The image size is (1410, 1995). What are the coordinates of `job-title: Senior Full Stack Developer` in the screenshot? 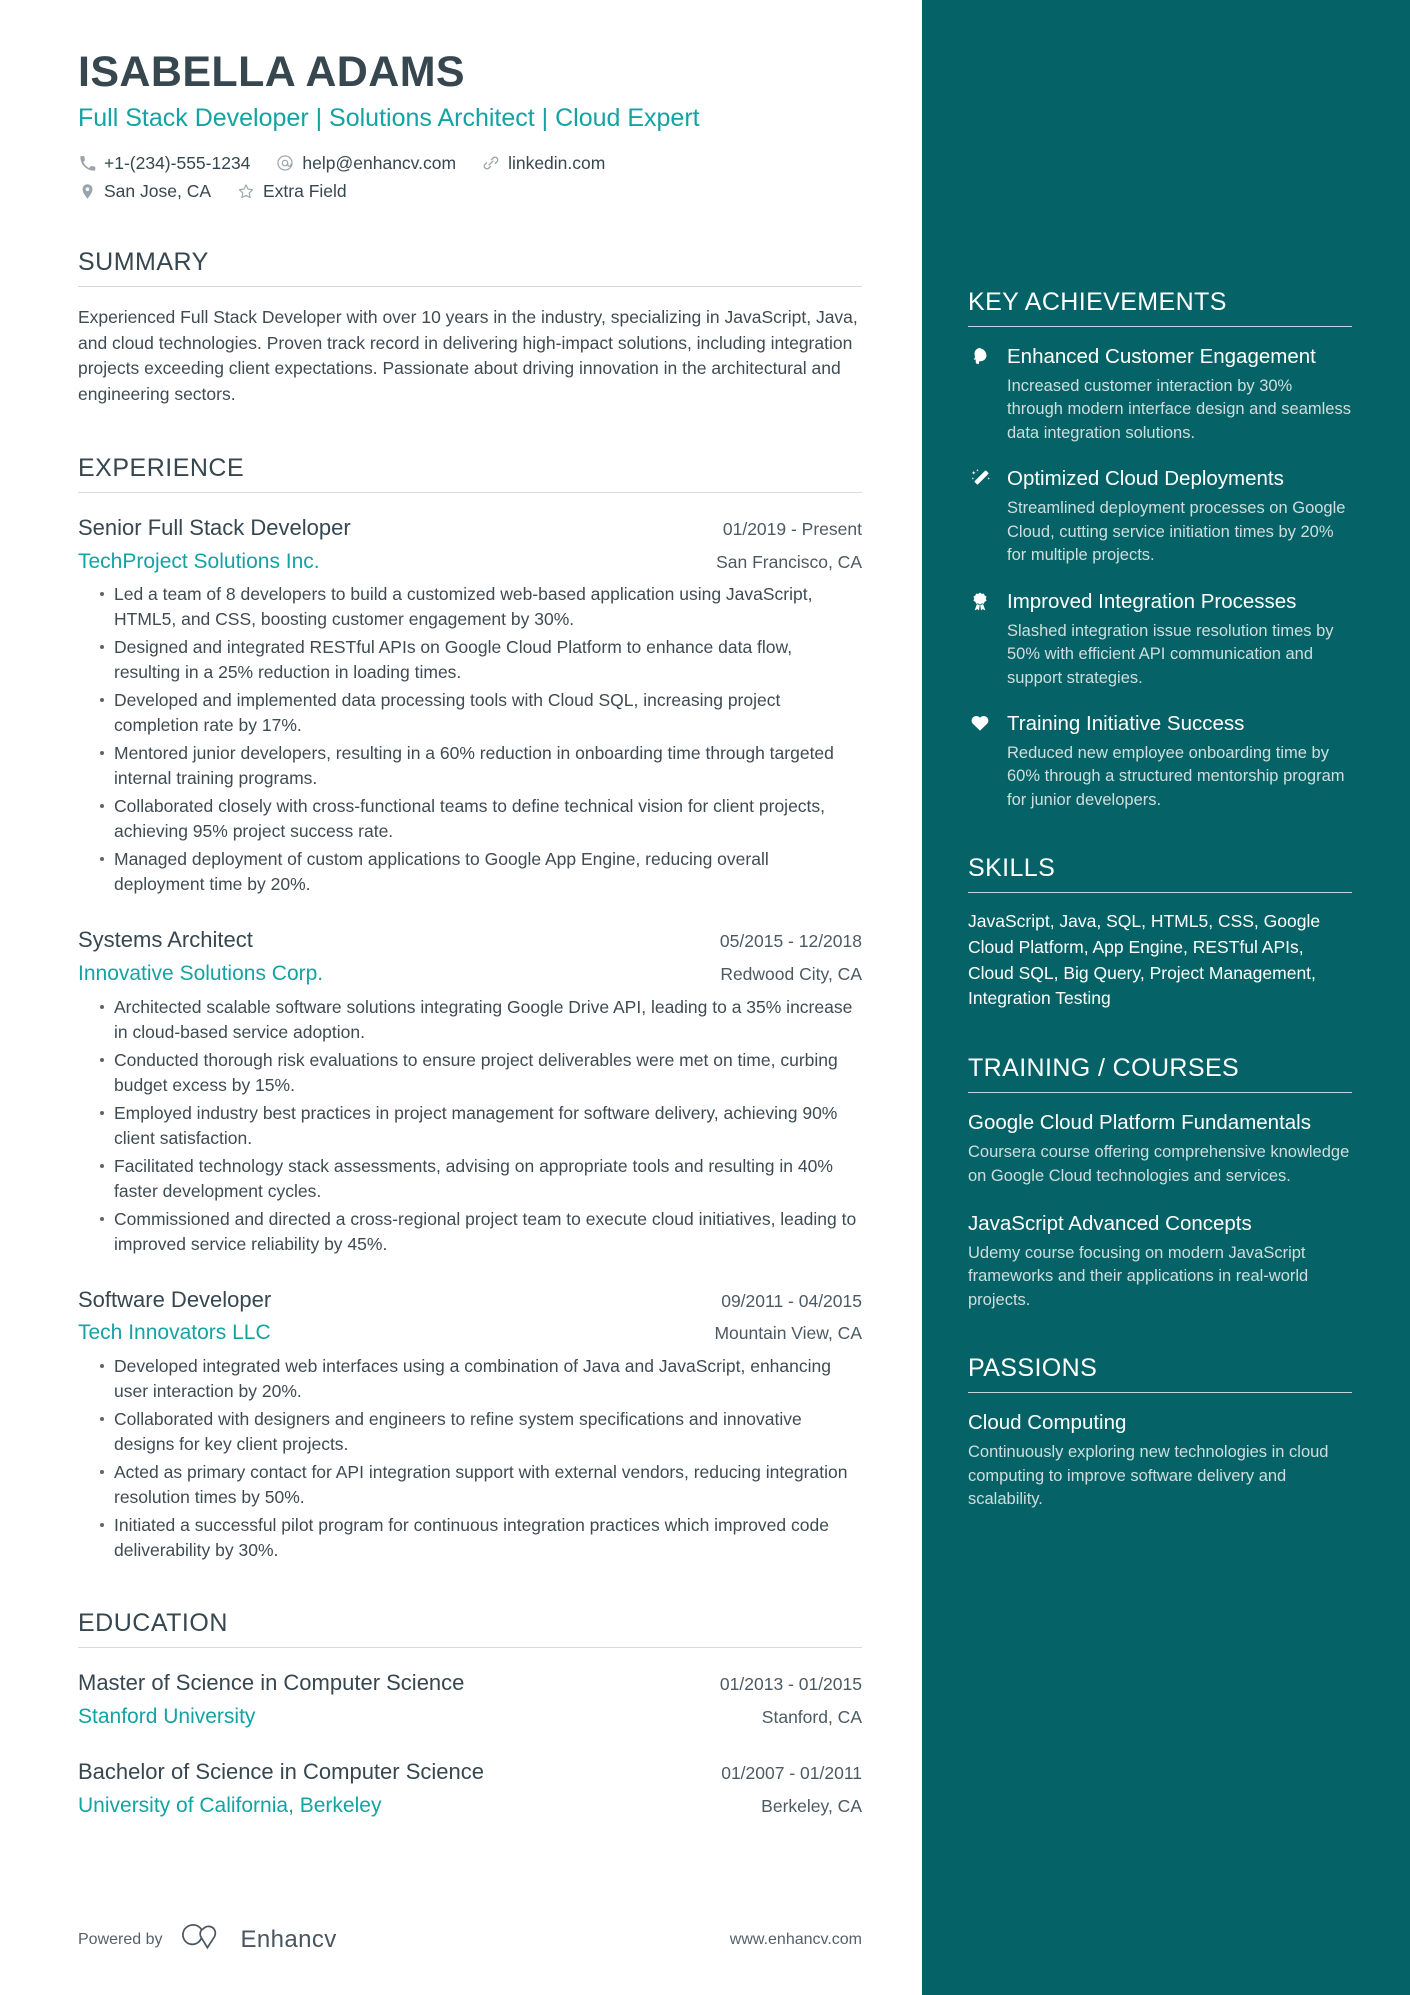 It's located at (214, 528).